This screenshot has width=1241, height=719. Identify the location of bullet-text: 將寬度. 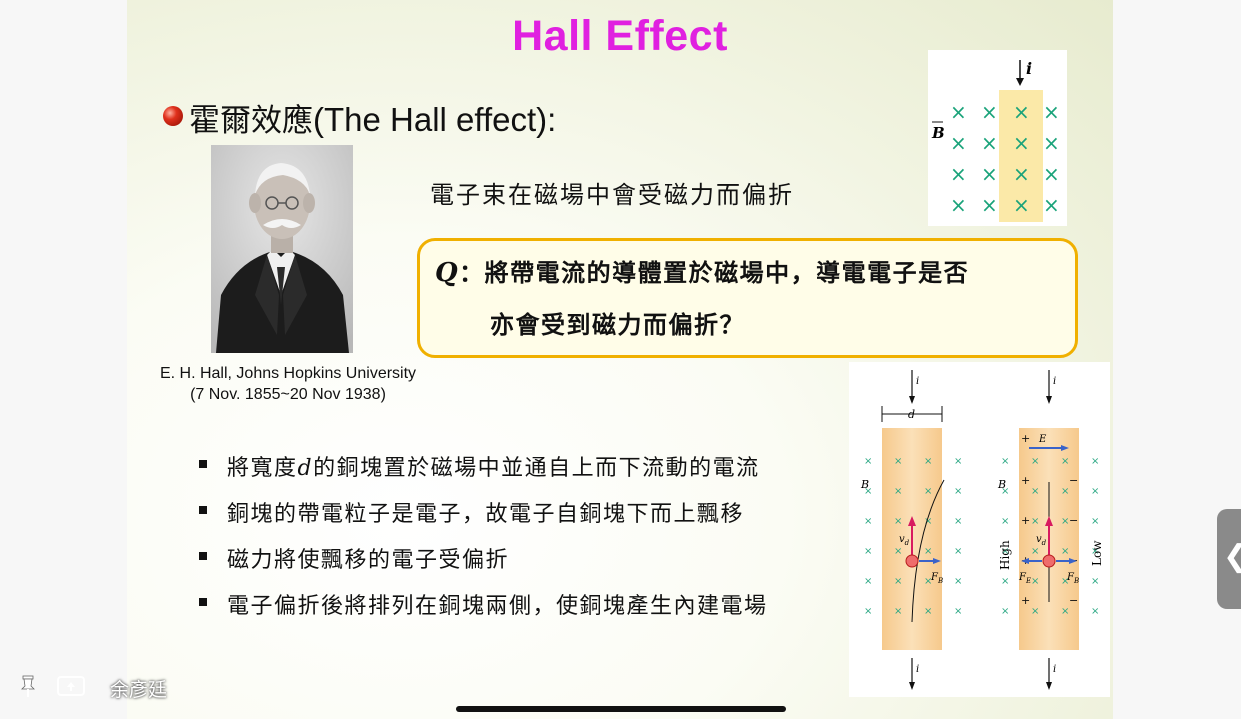
(262, 468).